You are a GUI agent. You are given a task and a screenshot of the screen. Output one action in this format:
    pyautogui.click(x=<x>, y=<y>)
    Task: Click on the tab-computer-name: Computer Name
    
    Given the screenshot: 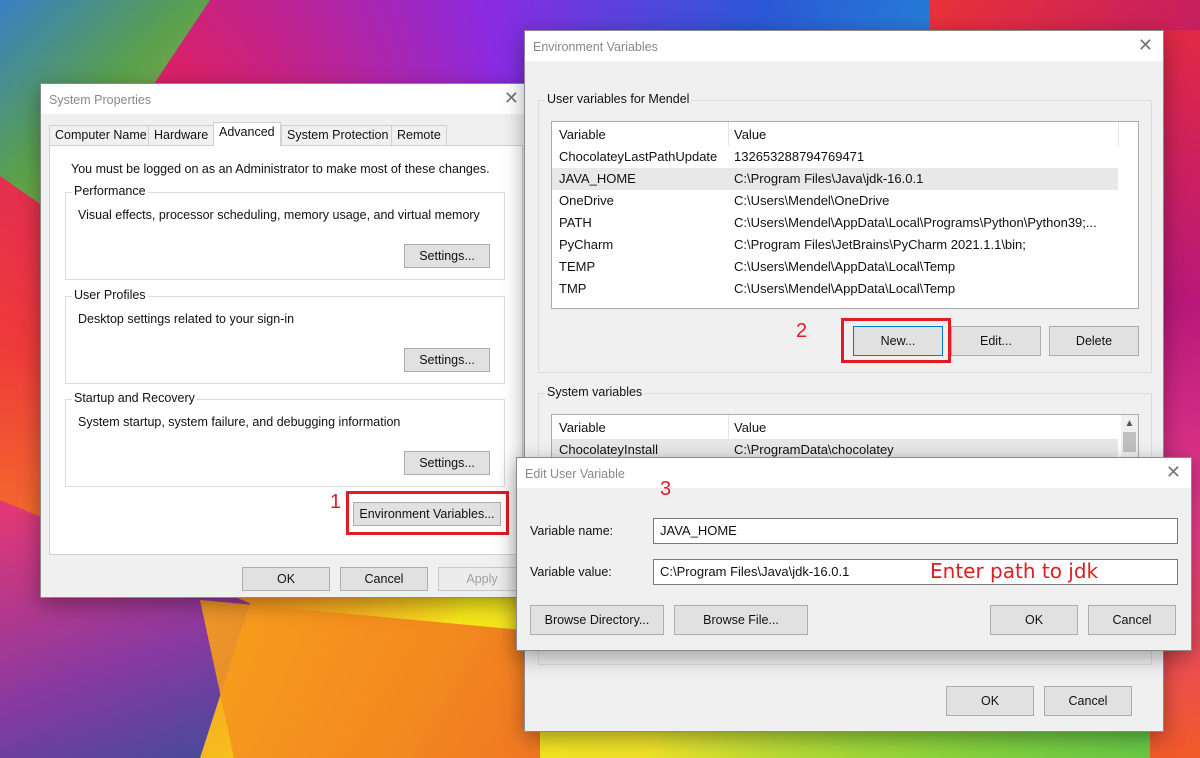 What is the action you would take?
    pyautogui.click(x=101, y=135)
    